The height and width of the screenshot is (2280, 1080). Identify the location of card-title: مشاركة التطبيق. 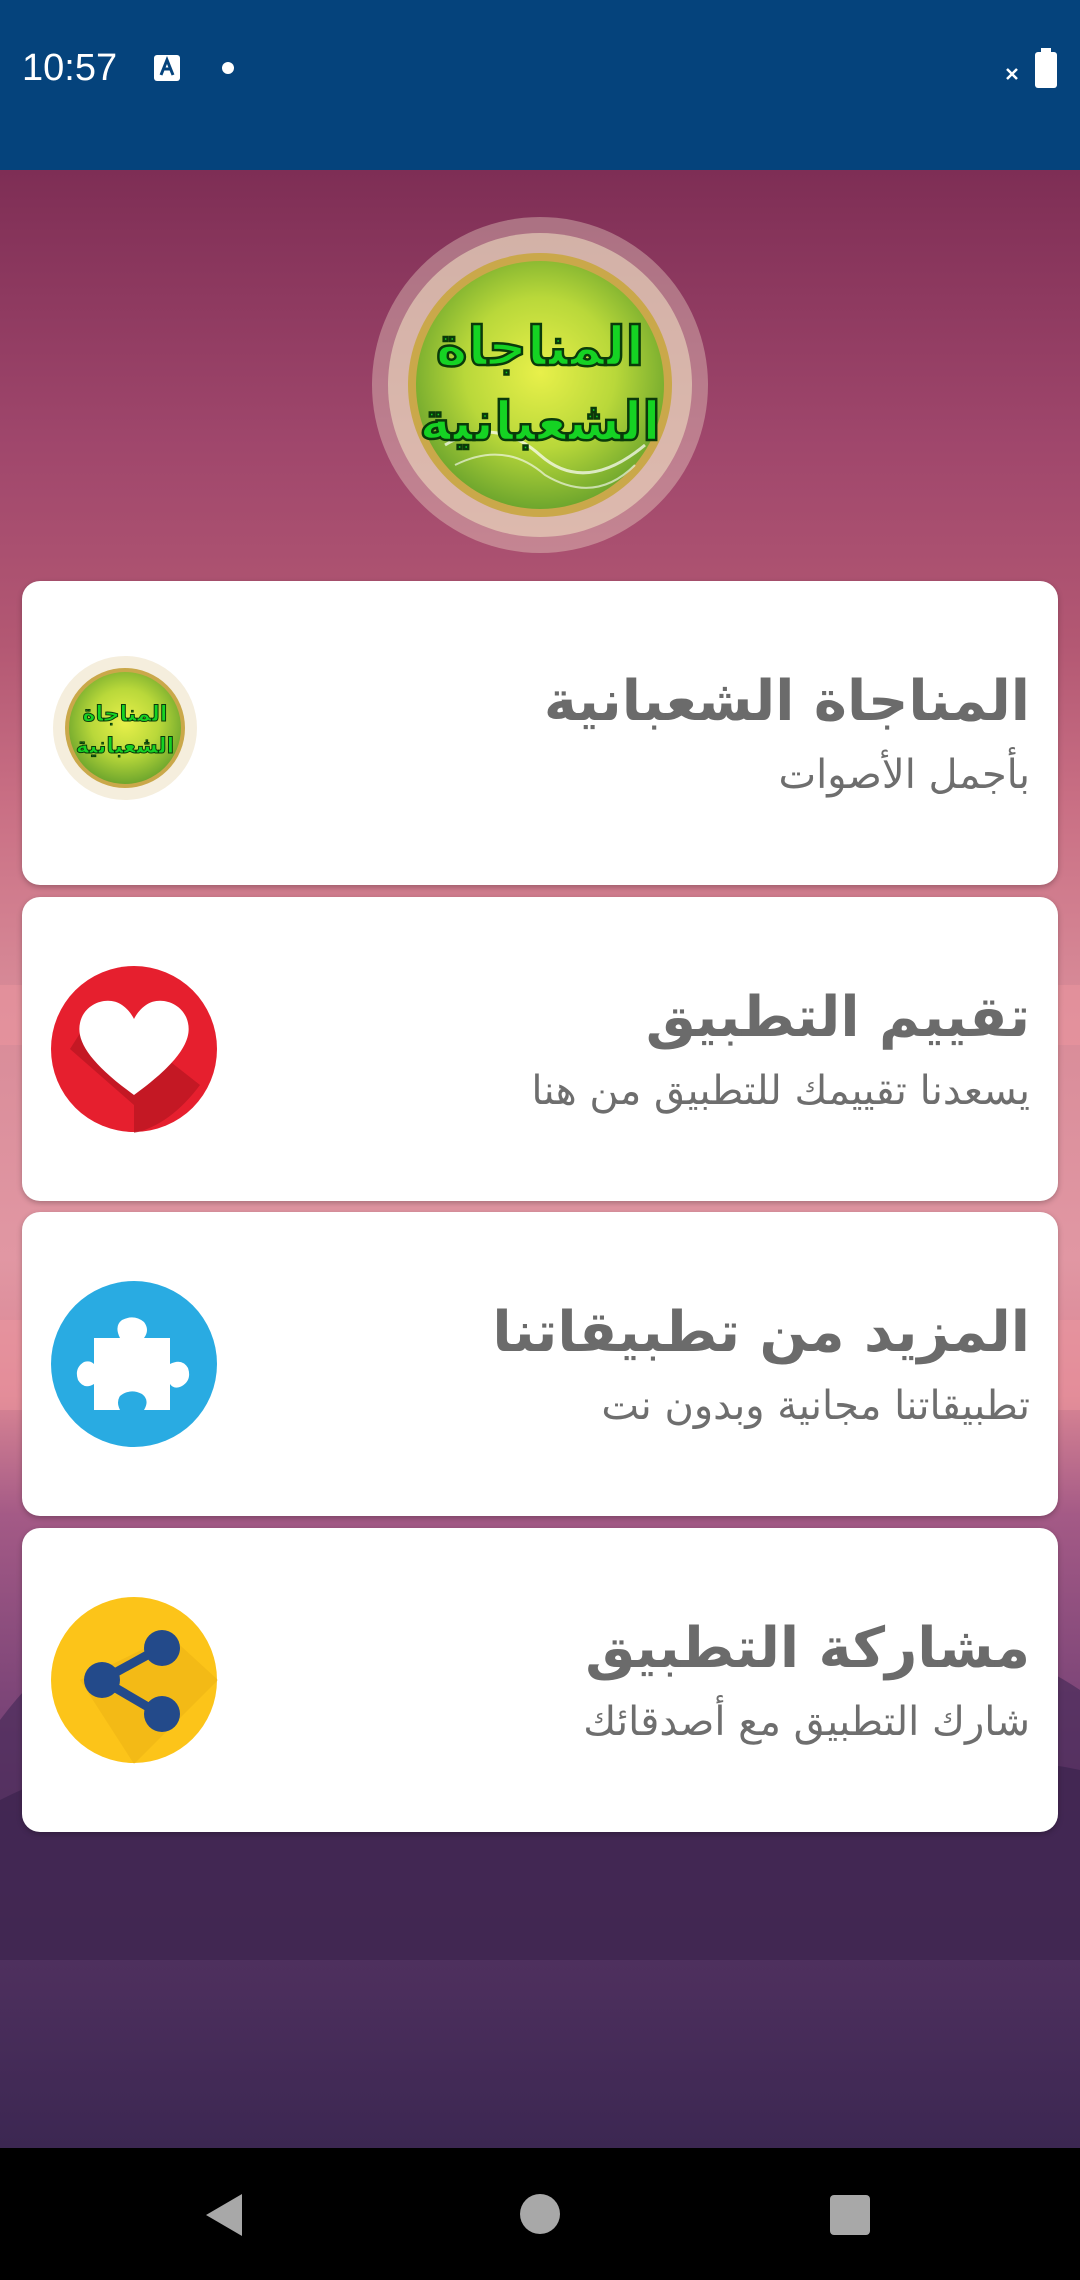
(807, 1648).